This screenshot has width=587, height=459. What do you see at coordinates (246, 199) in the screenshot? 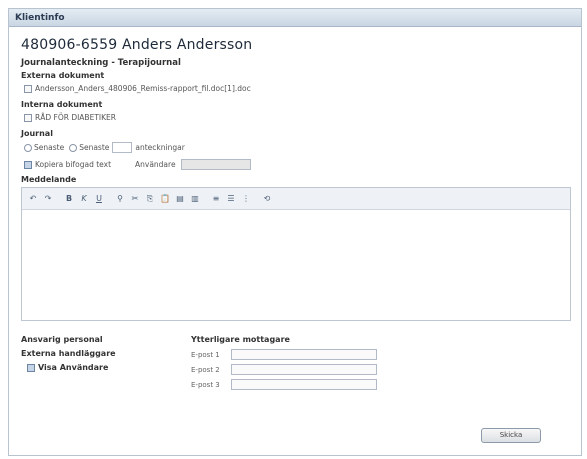
I see `numbered-list-icon: ⋮` at bounding box center [246, 199].